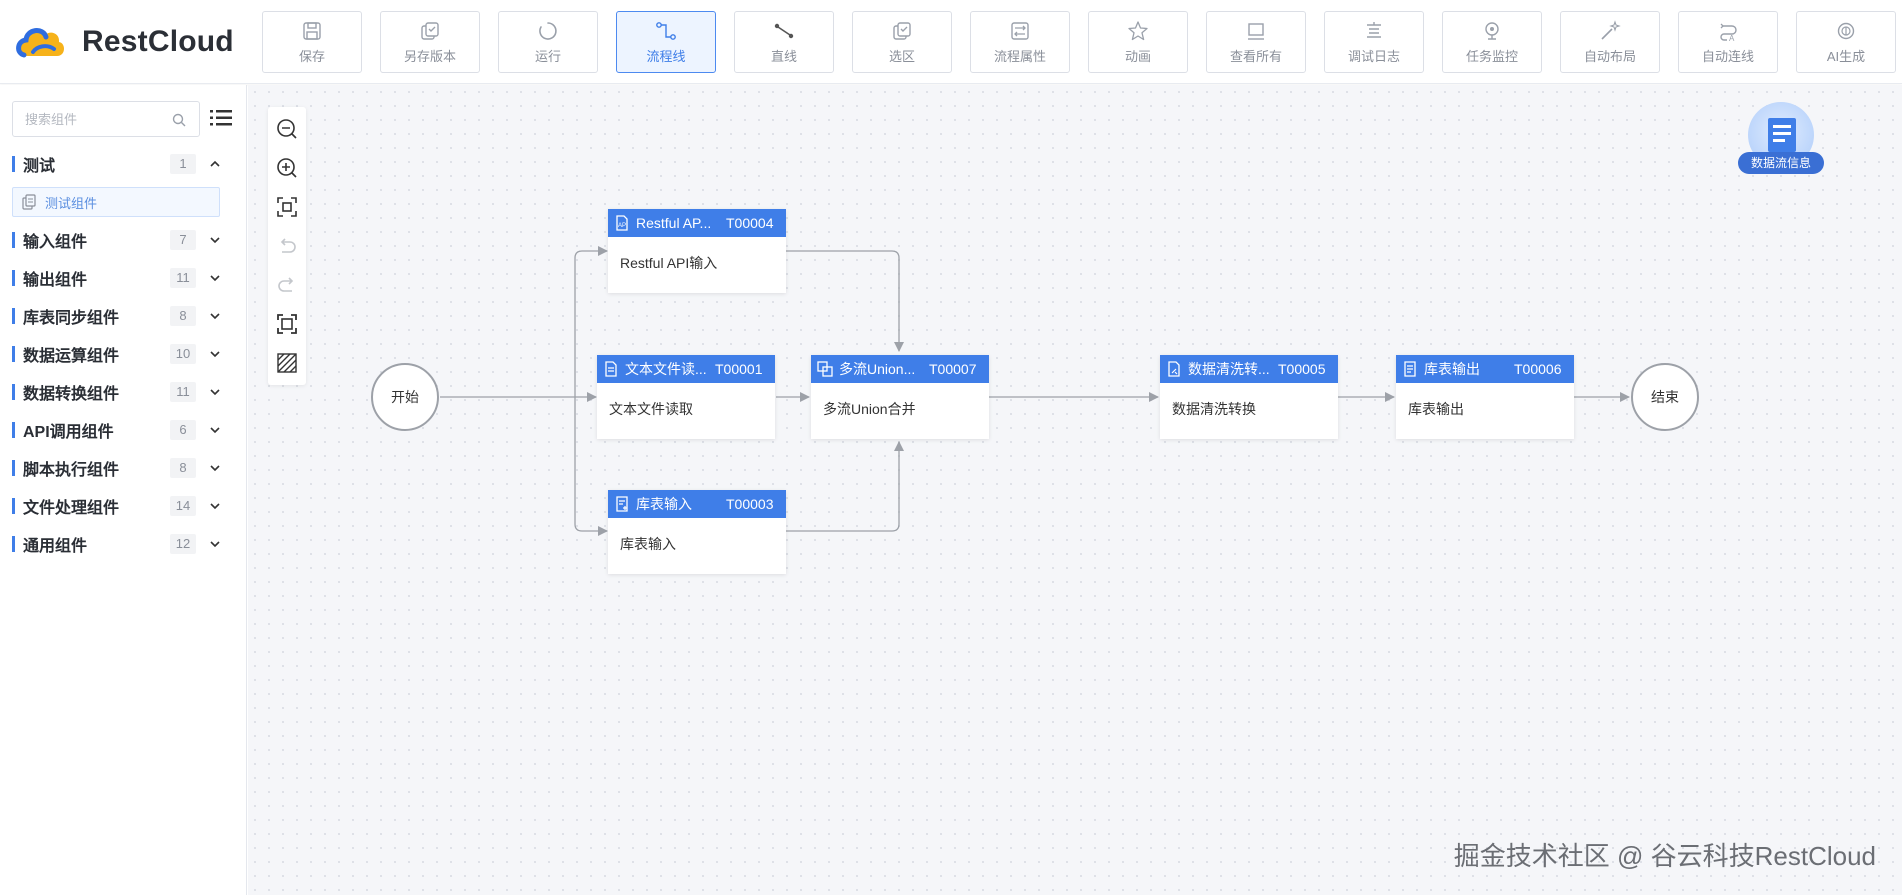  Describe the element at coordinates (784, 31) in the screenshot. I see `straight-line-icon` at that location.